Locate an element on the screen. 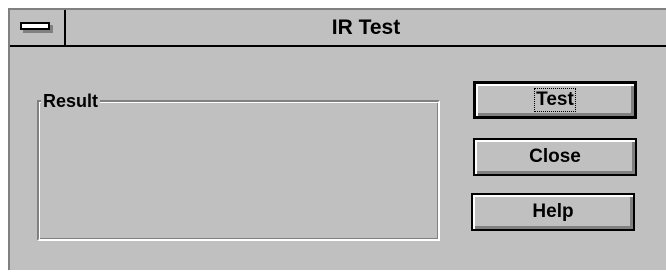 The height and width of the screenshot is (278, 666). title-bar: IR Test is located at coordinates (338, 28).